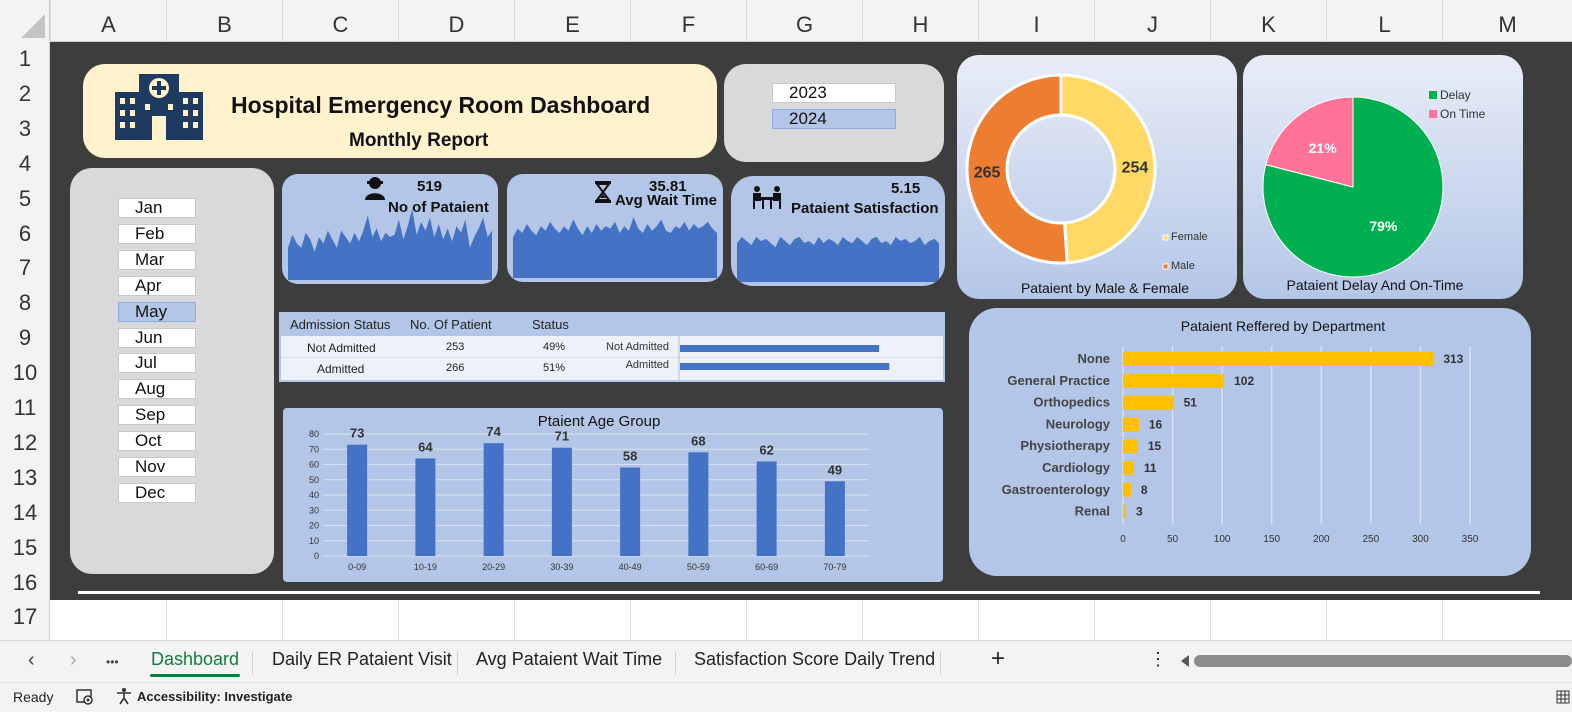 This screenshot has width=1572, height=712. I want to click on year-2024-button: 2024, so click(834, 119).